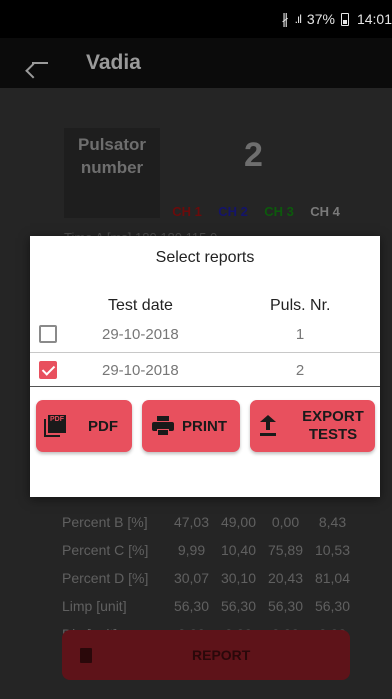 The height and width of the screenshot is (699, 392). I want to click on report-row: 29-10-2018 2, so click(205, 369).